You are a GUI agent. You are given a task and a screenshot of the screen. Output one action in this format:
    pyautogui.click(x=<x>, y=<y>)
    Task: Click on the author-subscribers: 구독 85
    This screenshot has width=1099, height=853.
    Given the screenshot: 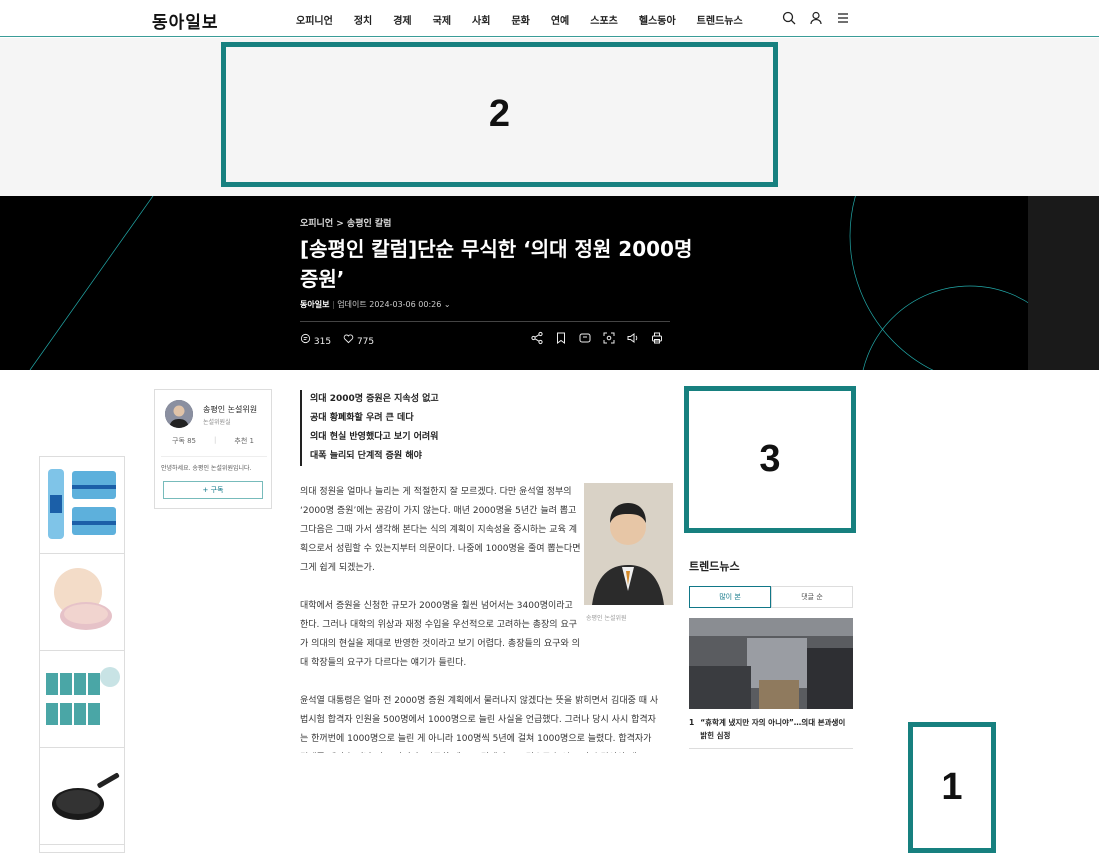 What is the action you would take?
    pyautogui.click(x=184, y=441)
    